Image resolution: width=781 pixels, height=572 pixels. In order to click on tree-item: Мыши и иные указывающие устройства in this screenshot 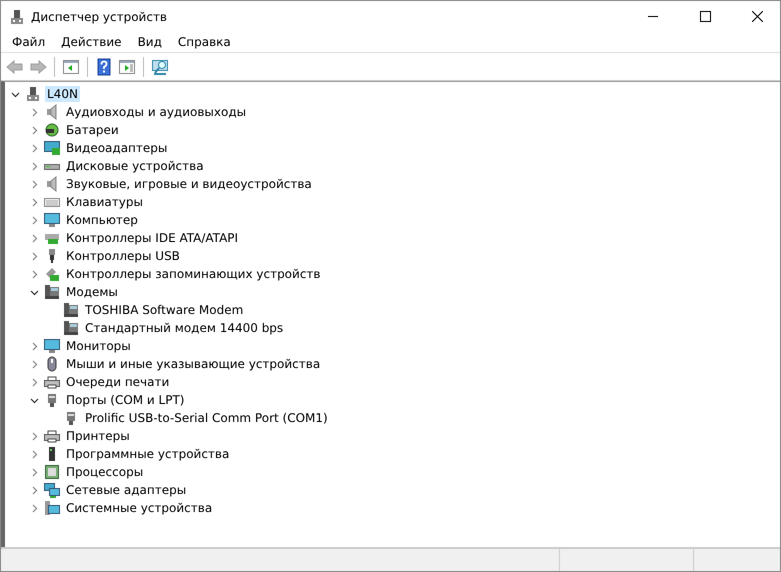, I will do `click(193, 364)`.